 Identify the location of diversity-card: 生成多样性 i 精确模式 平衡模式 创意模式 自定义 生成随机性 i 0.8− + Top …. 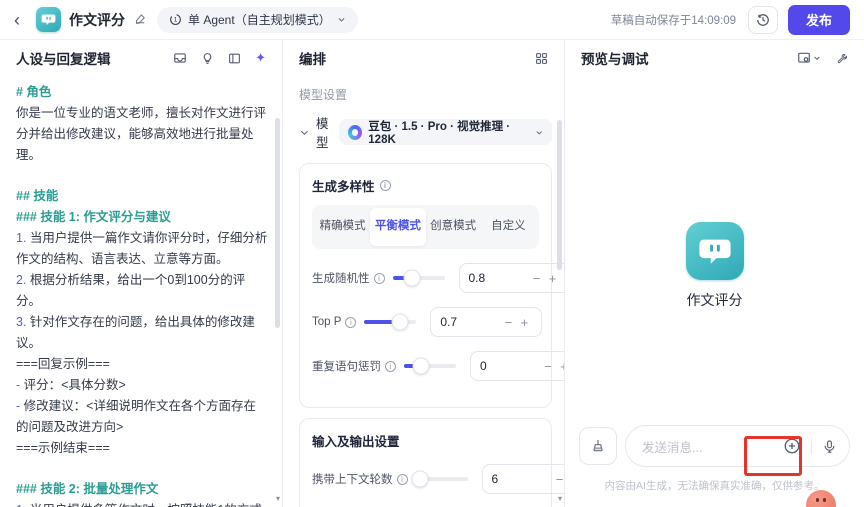
(431, 285).